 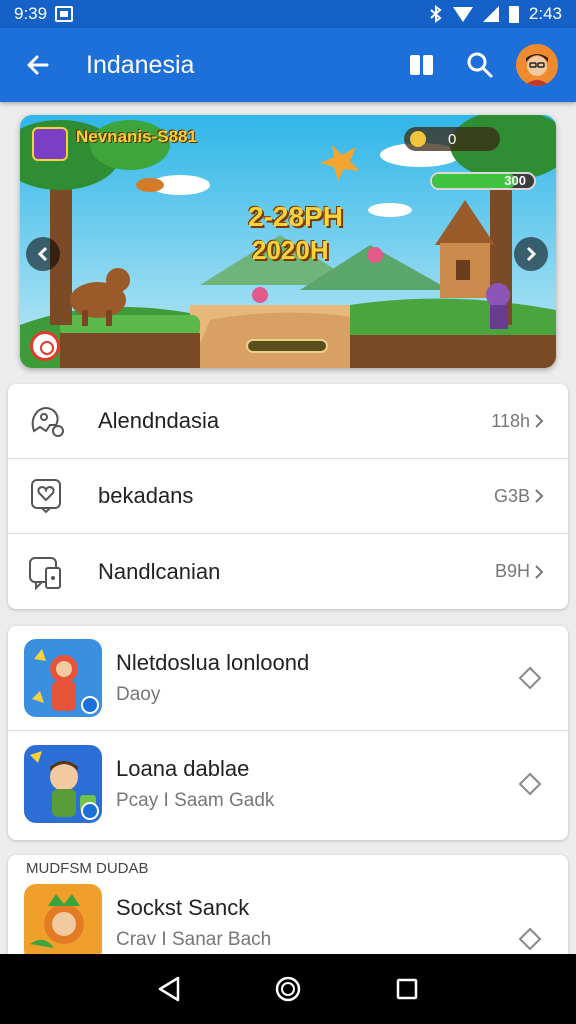 I want to click on menu-item-2: Nandlcanian B9H, so click(x=288, y=571).